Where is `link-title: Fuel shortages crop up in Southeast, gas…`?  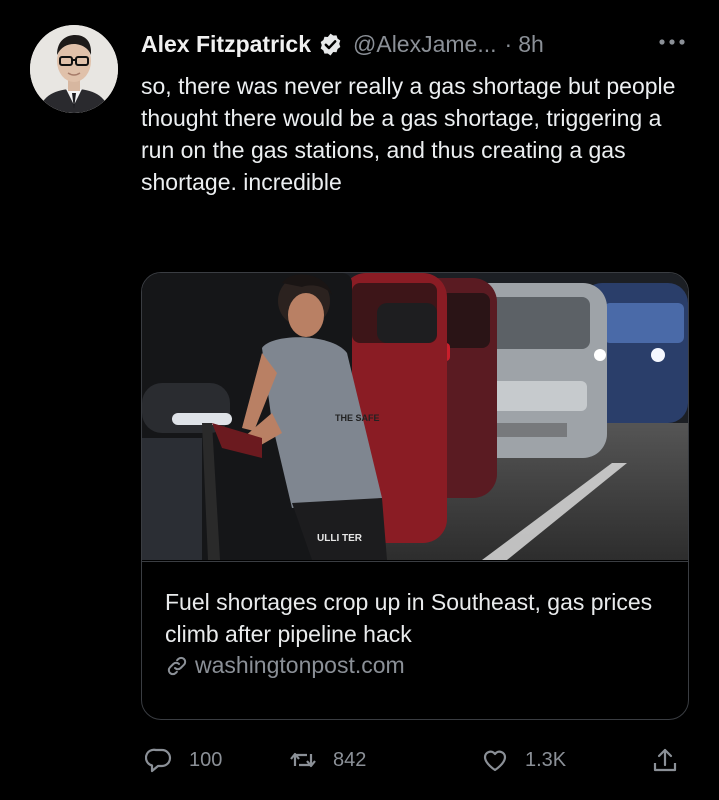 link-title: Fuel shortages crop up in Southeast, gas… is located at coordinates (415, 618).